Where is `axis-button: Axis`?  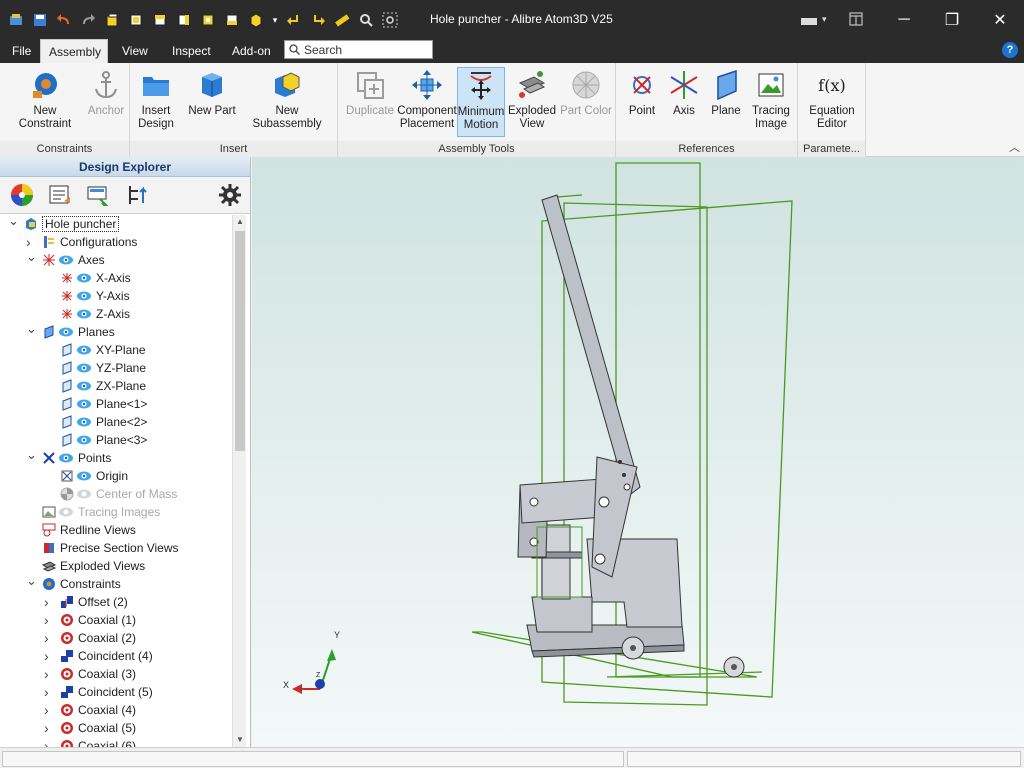
axis-button: Axis is located at coordinates (684, 102).